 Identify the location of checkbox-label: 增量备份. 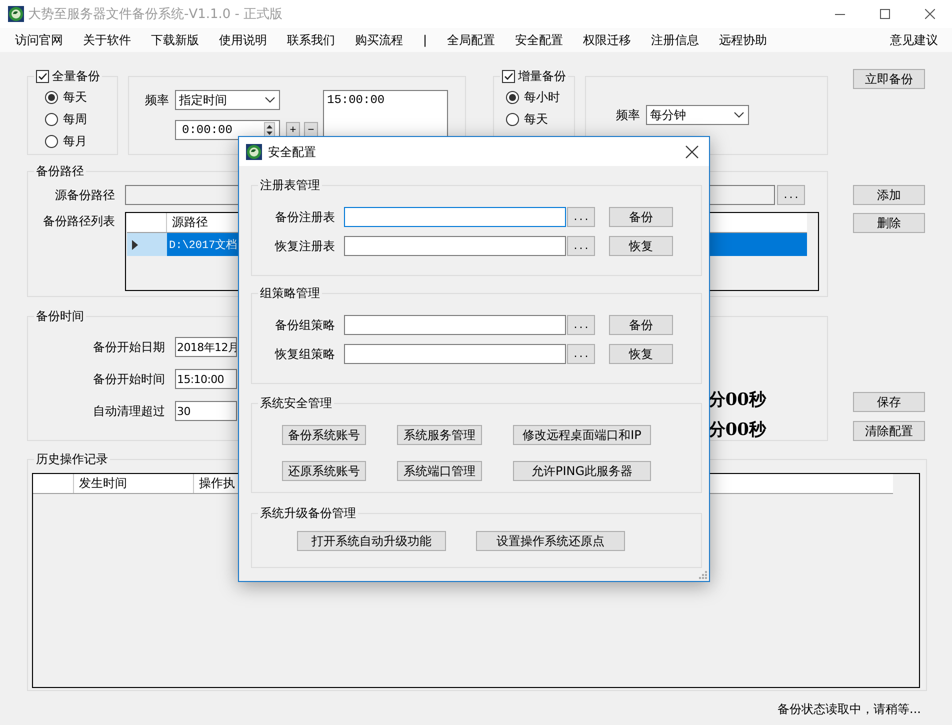
(542, 76).